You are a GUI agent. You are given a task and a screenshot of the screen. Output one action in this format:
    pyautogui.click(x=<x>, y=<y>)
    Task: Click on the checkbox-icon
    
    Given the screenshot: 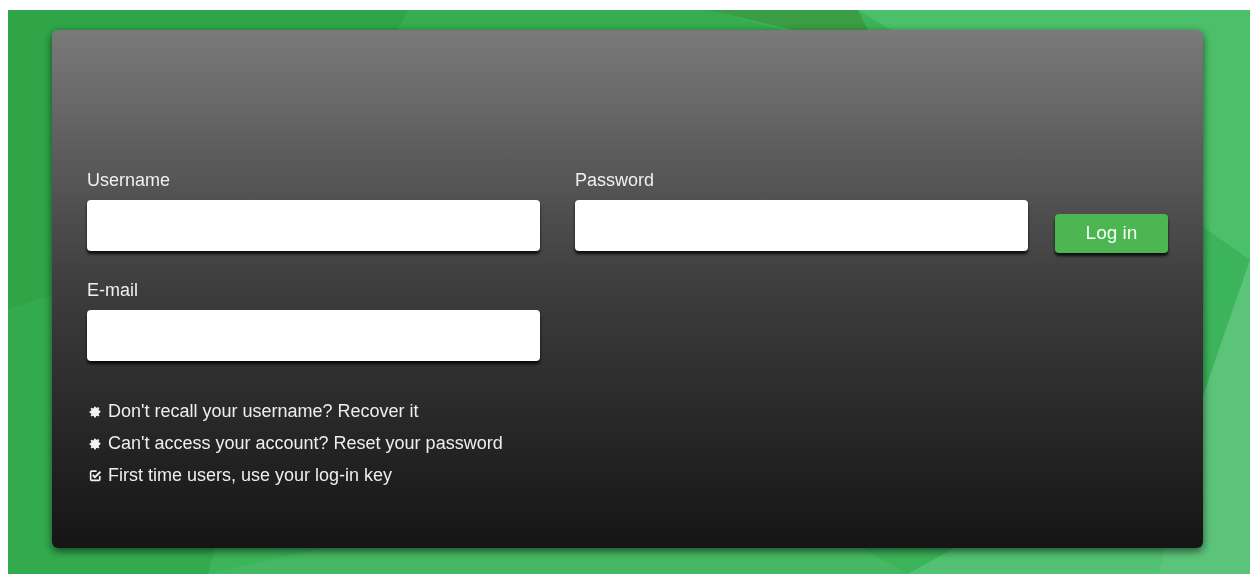 What is the action you would take?
    pyautogui.click(x=95, y=475)
    